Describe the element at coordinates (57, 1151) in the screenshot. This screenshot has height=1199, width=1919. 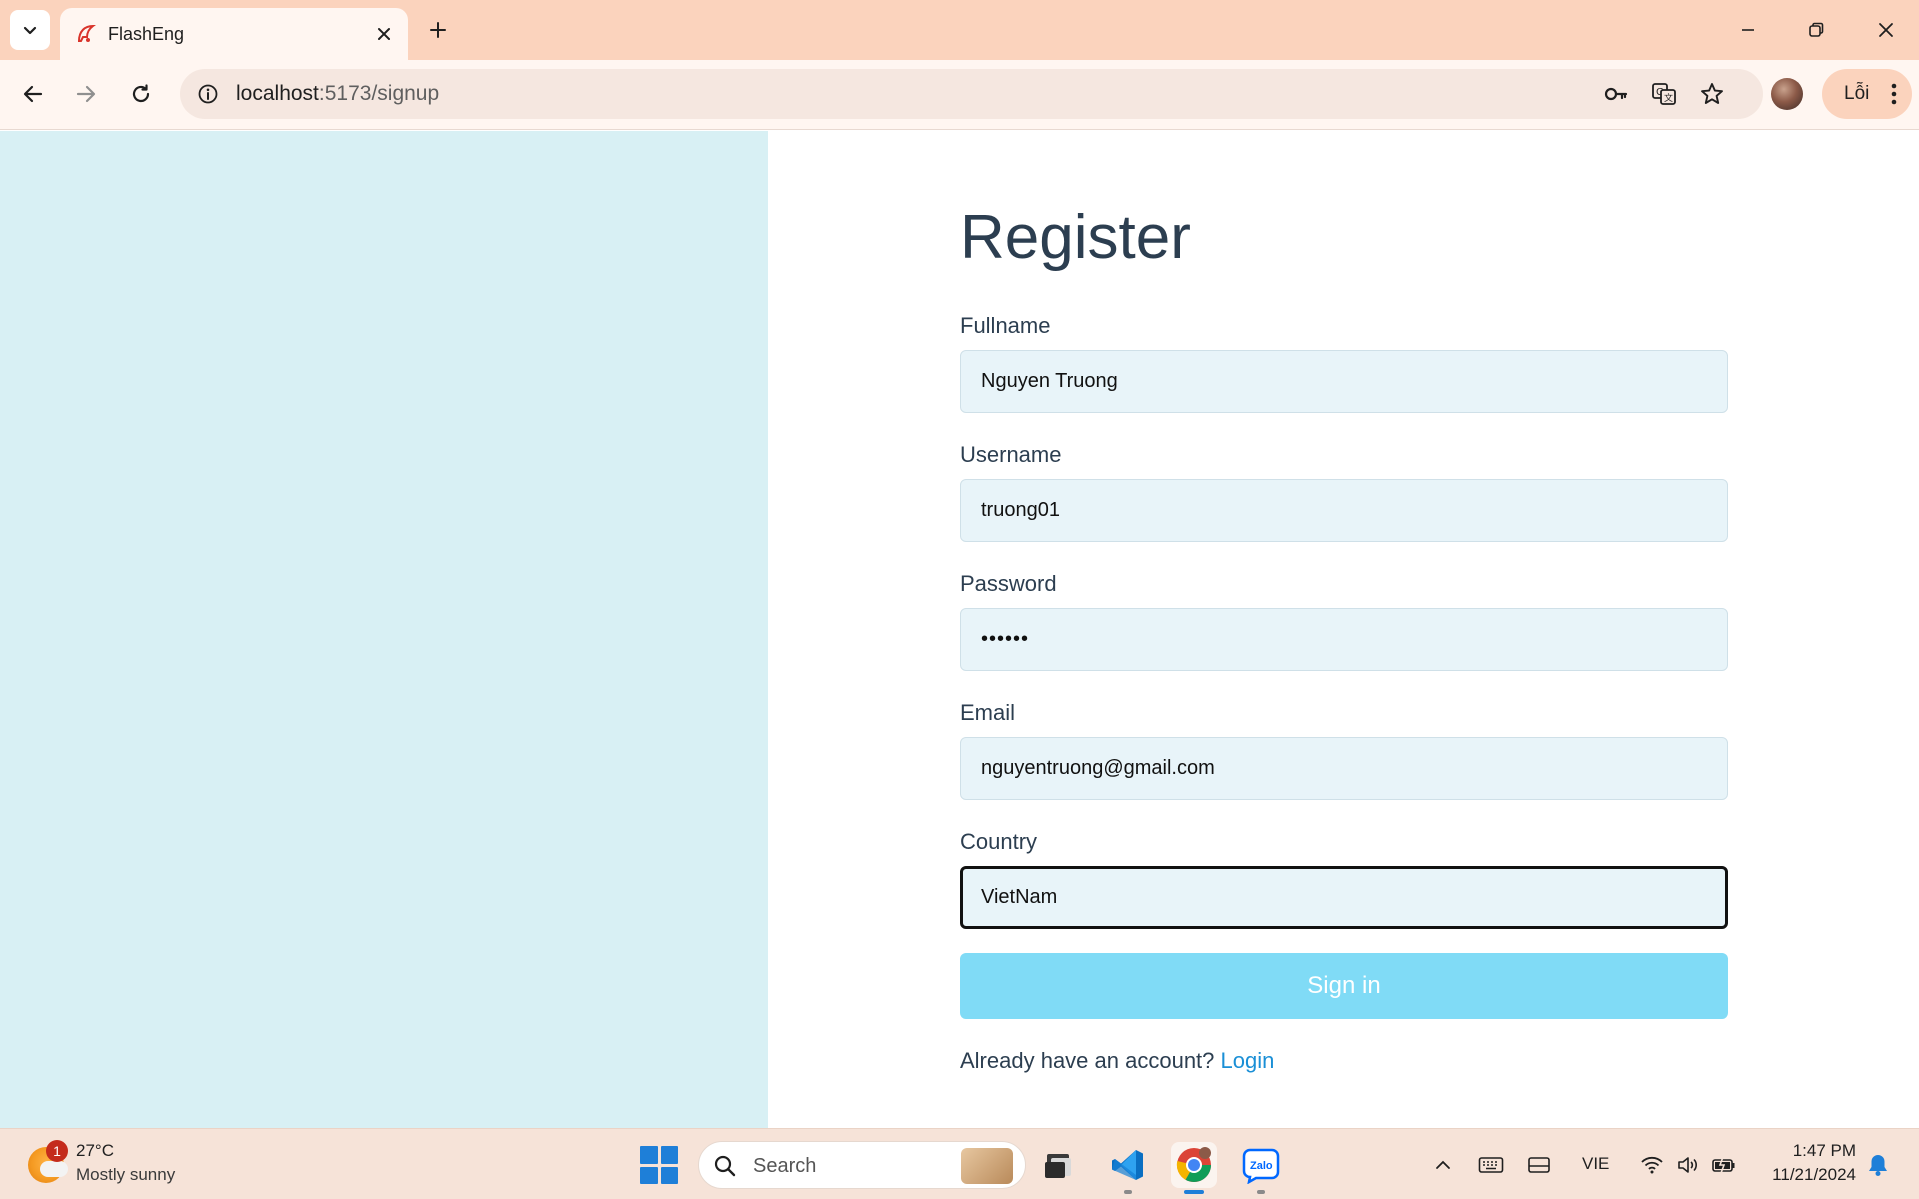
I see `weather-badge: 1` at that location.